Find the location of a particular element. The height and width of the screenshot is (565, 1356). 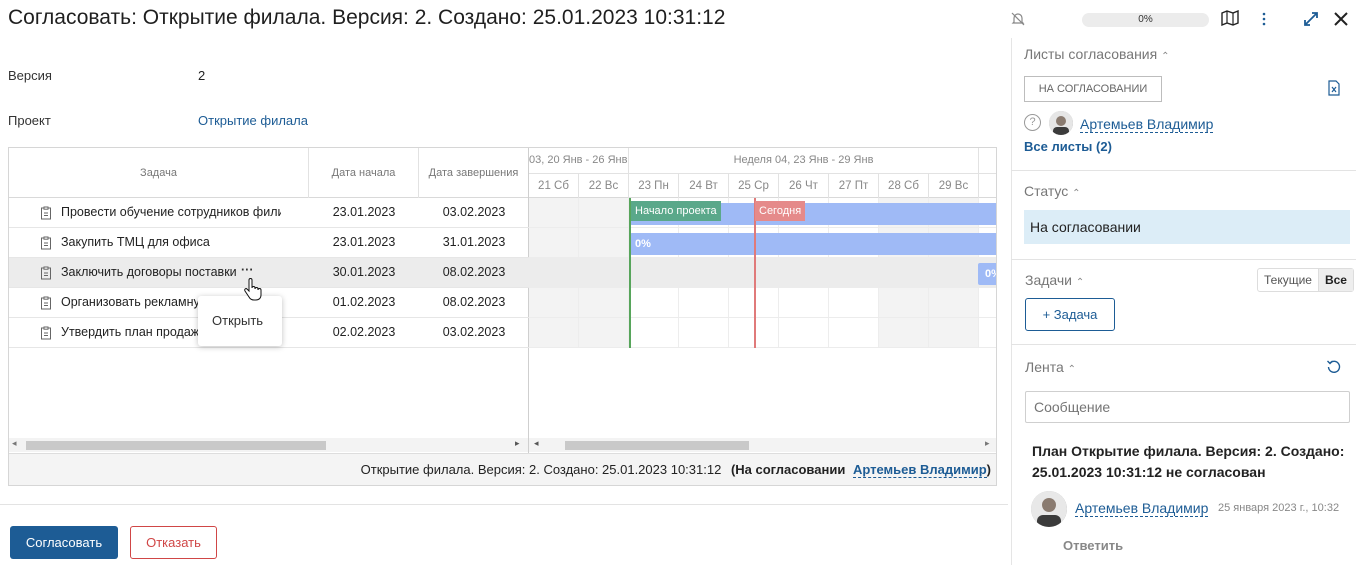

message-input is located at coordinates (1187, 407).